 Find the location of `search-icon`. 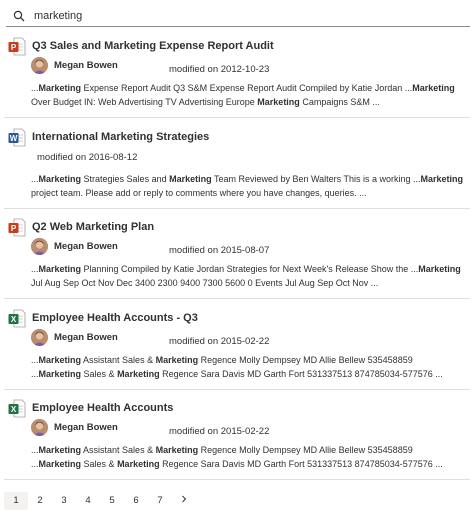

search-icon is located at coordinates (19, 16).